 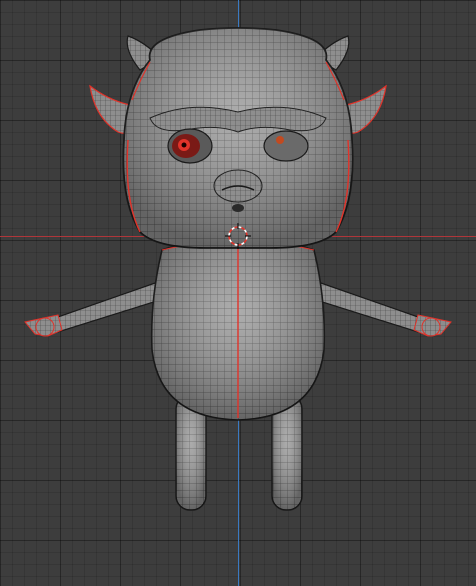 I want to click on nose, so click(x=238, y=186).